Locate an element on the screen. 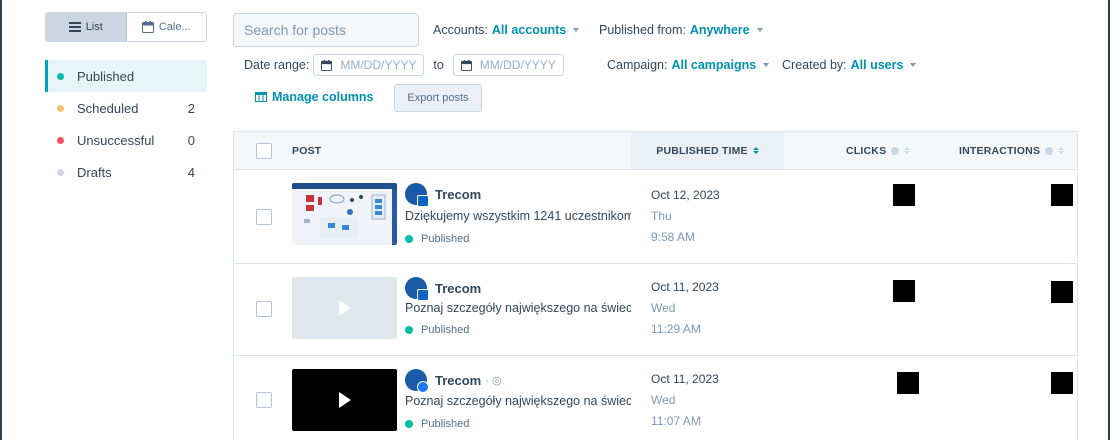 The image size is (1110, 440). status-item-drafts: Drafts 4 is located at coordinates (126, 172).